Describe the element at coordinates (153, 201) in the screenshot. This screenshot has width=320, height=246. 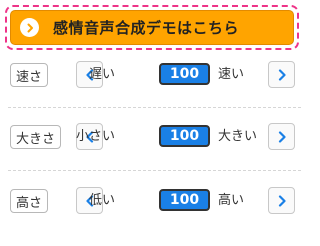
I see `pitch-control-row: 高さ 低い 100 高い` at that location.